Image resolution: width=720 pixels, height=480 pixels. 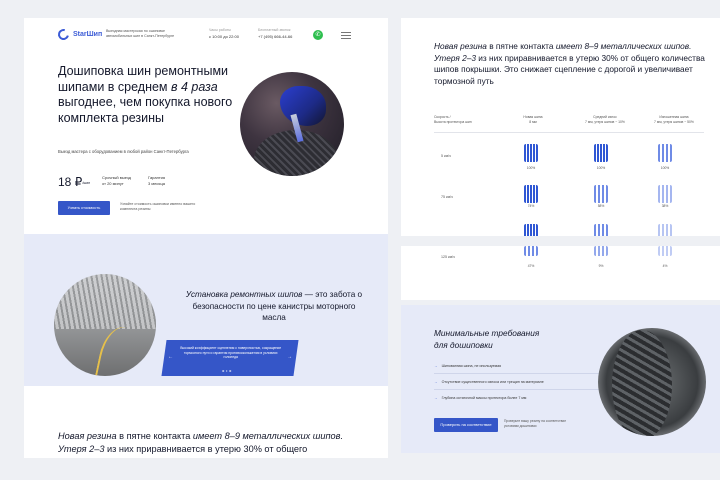 What do you see at coordinates (605, 119) in the screenshot?
I see `col-header-medium: Средний износ 7 мм, утеря шипов ~ 10%` at bounding box center [605, 119].